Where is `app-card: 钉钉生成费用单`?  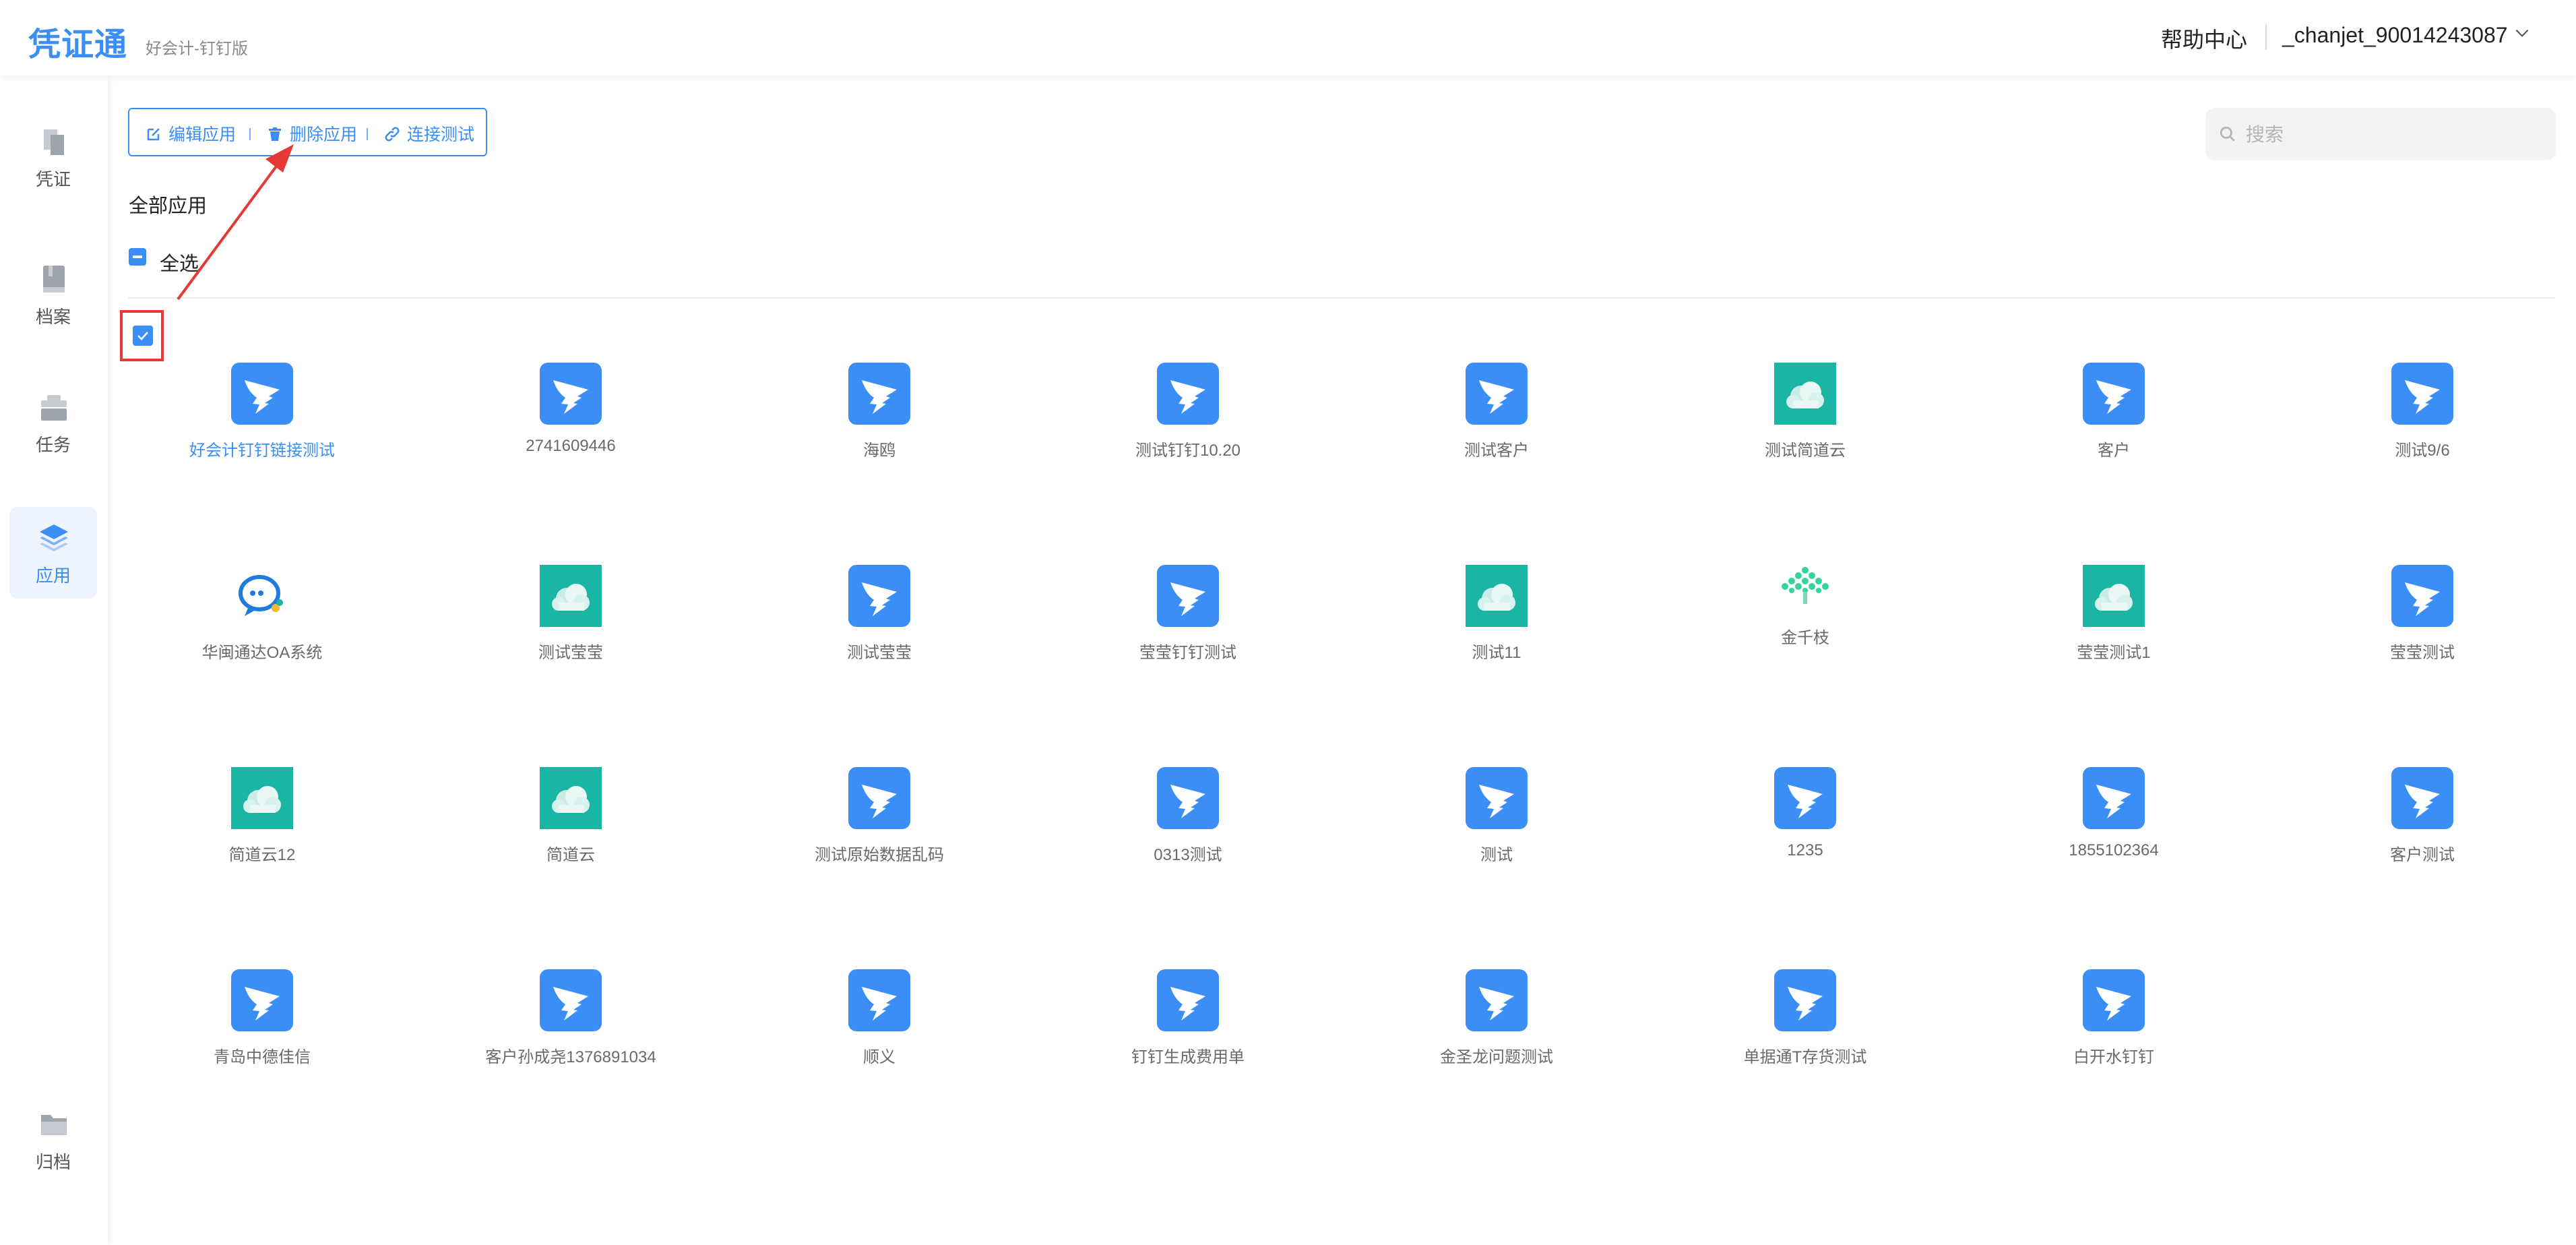
app-card: 钉钉生成费用单 is located at coordinates (1188, 1026).